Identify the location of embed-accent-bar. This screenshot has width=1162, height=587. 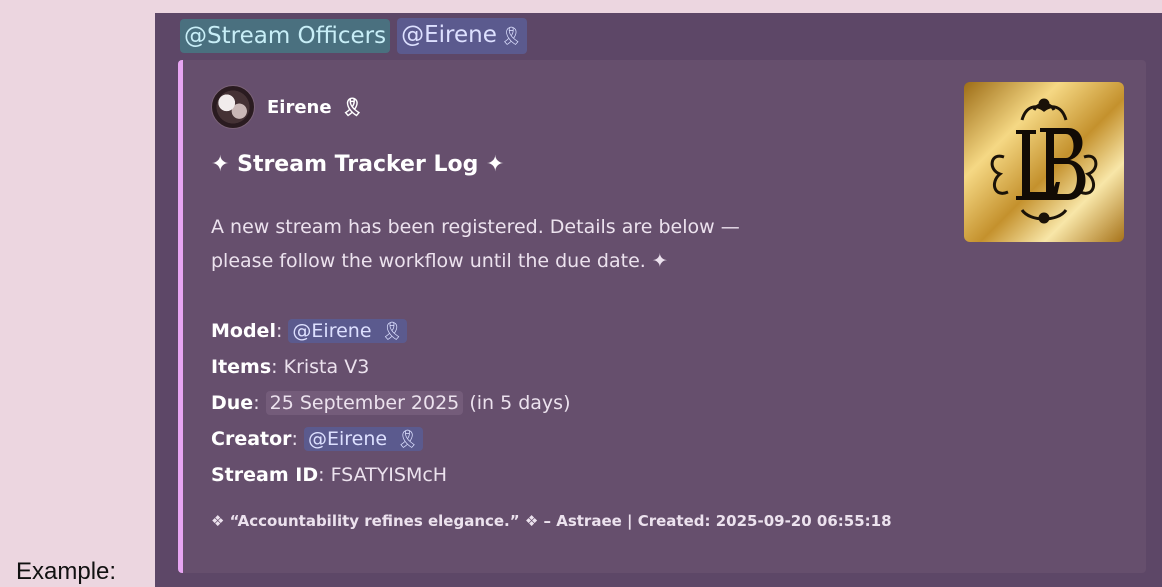
(180, 316).